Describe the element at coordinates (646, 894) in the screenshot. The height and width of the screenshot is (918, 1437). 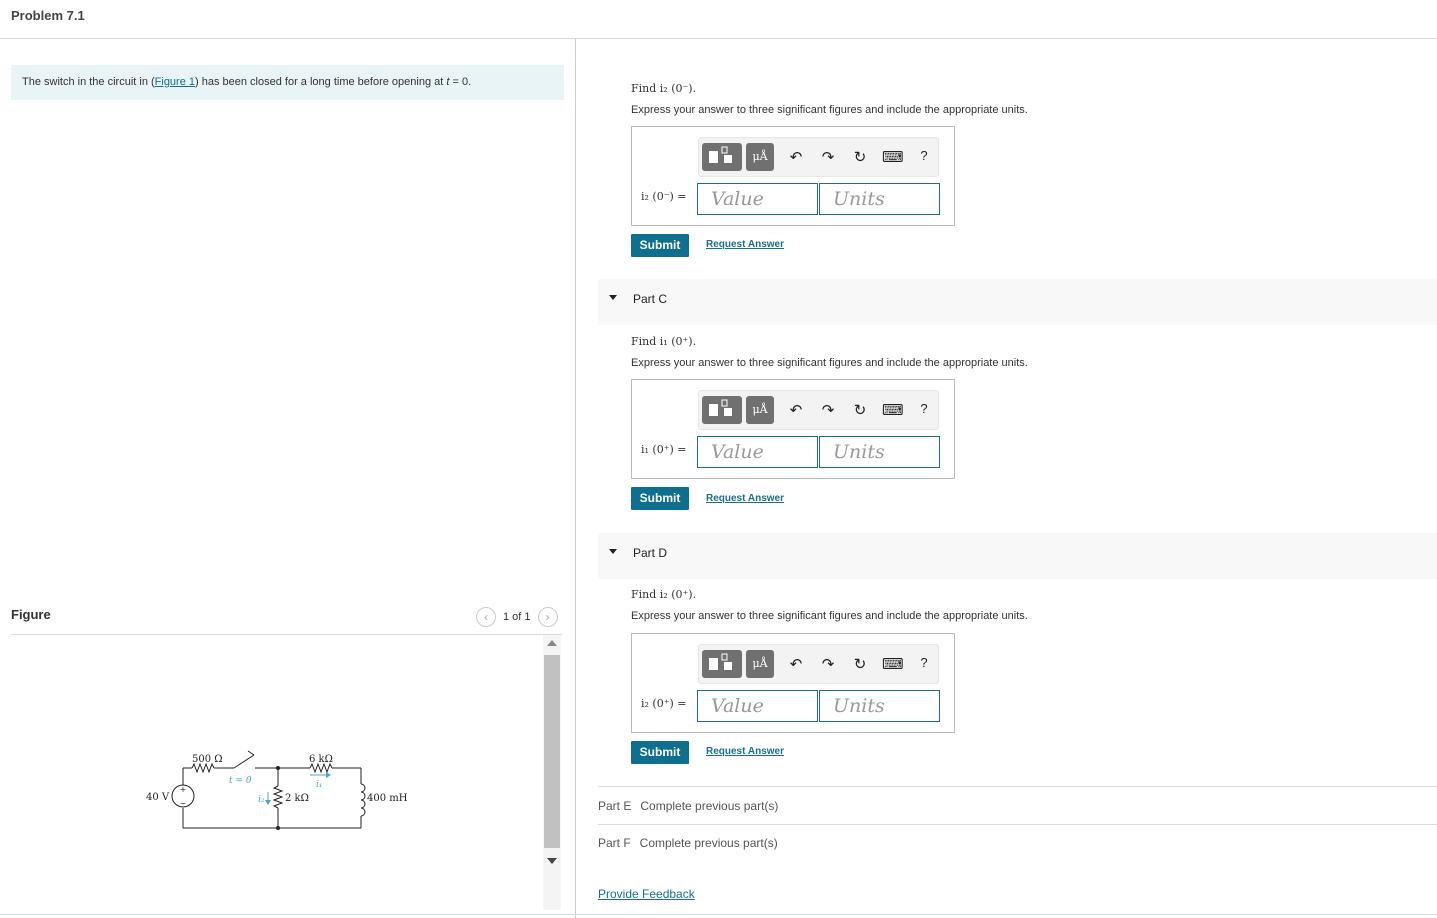
I see `provide-feedback-link: Provide Feedback` at that location.